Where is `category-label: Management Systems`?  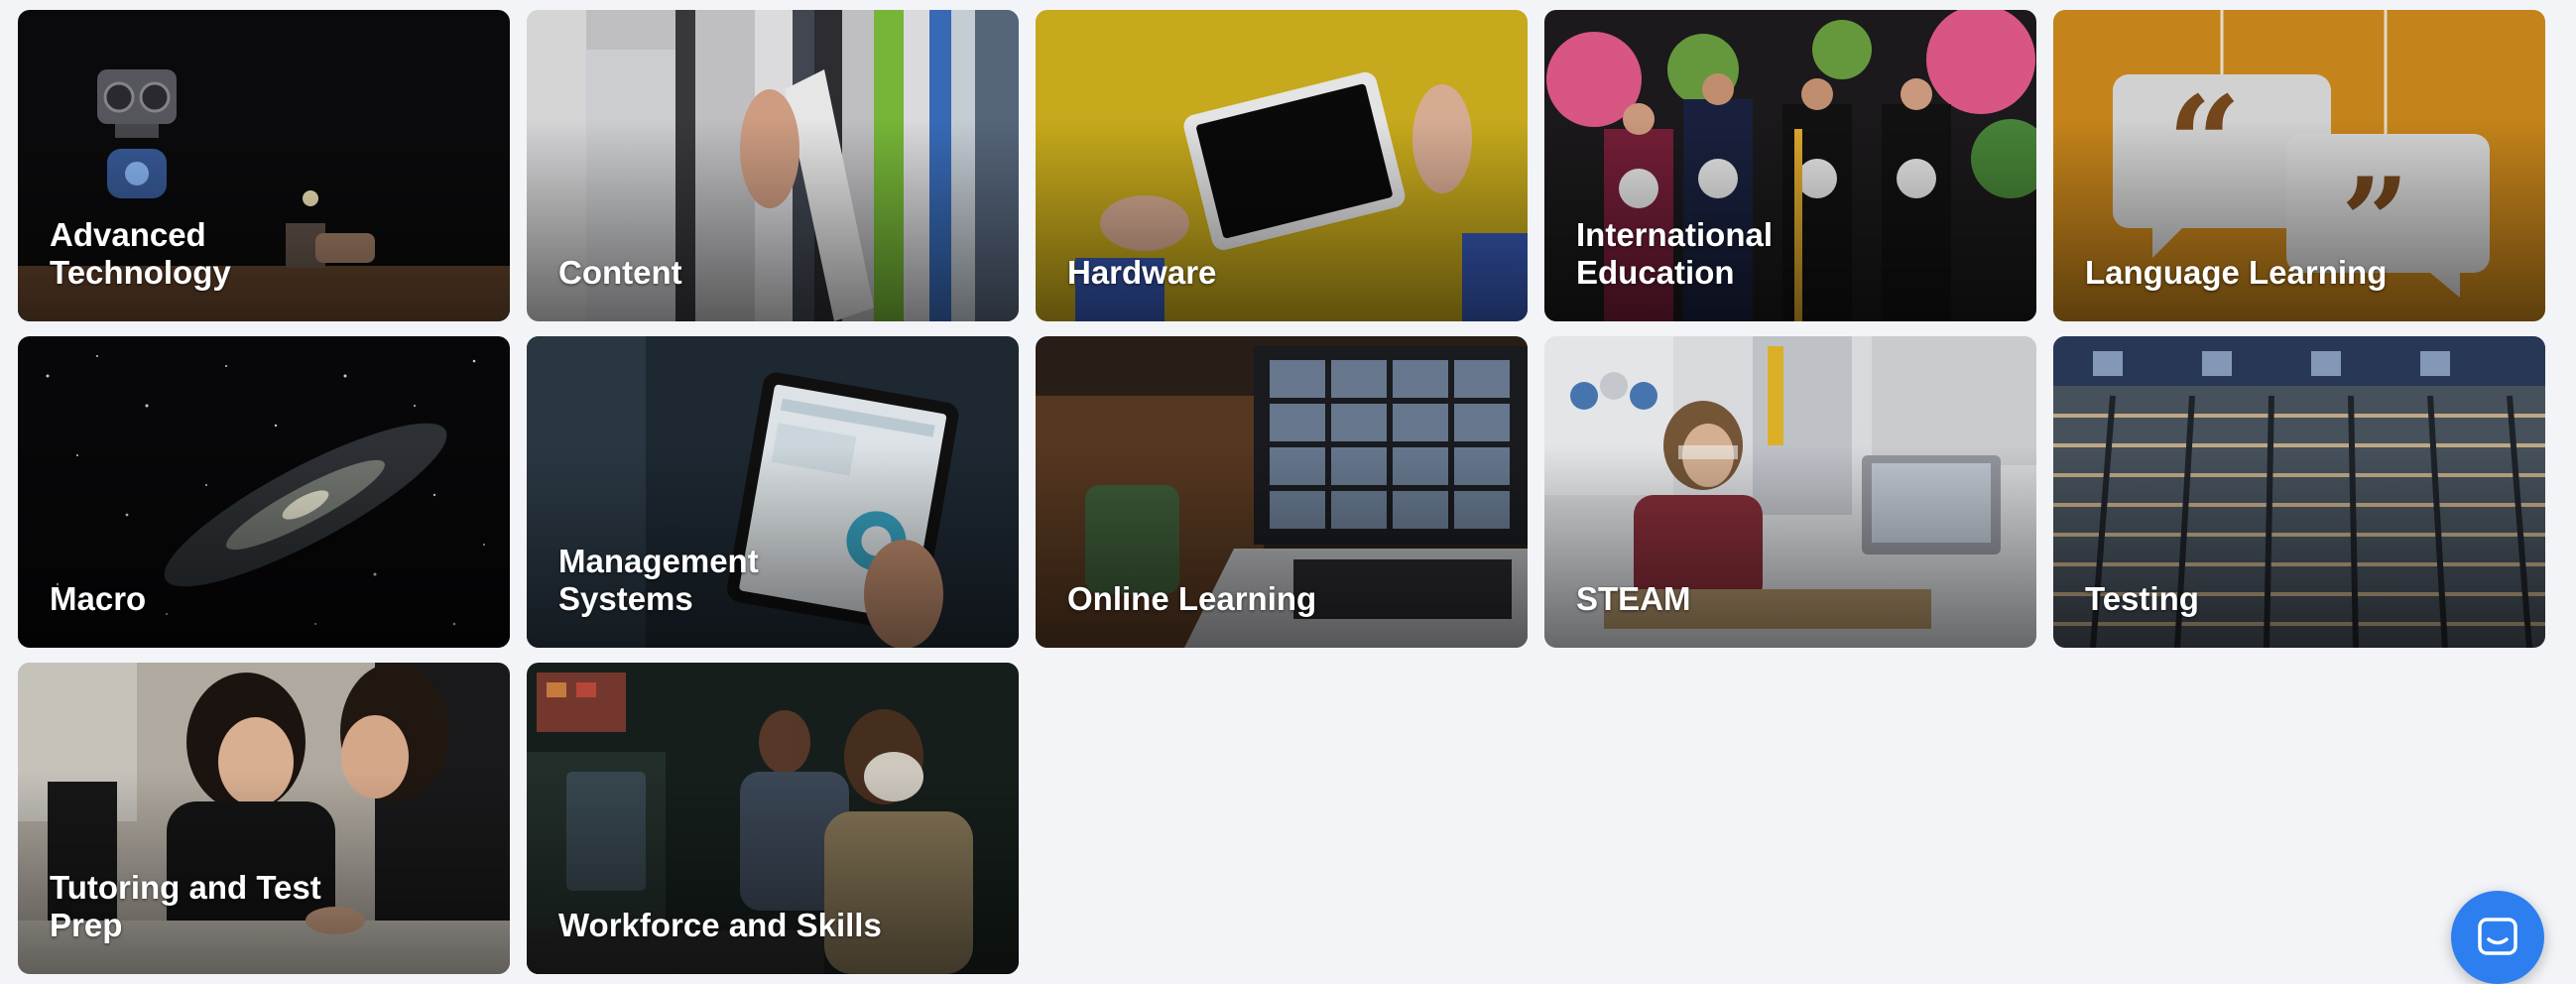 category-label: Management Systems is located at coordinates (658, 580).